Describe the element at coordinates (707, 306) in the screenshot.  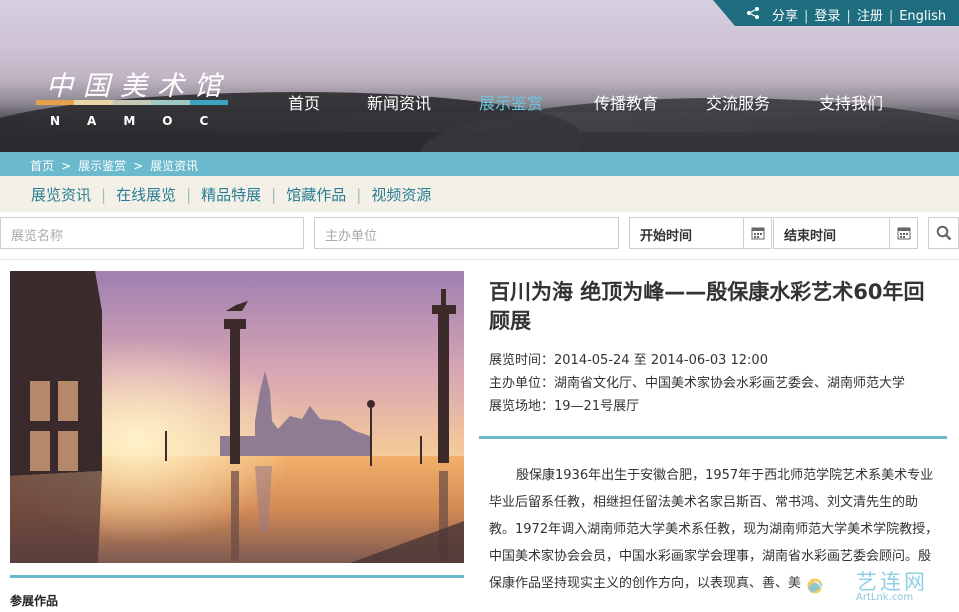
I see `exhibition-title: 百川为海 绝顶为峰——殷保康水彩艺术60年回顾展` at that location.